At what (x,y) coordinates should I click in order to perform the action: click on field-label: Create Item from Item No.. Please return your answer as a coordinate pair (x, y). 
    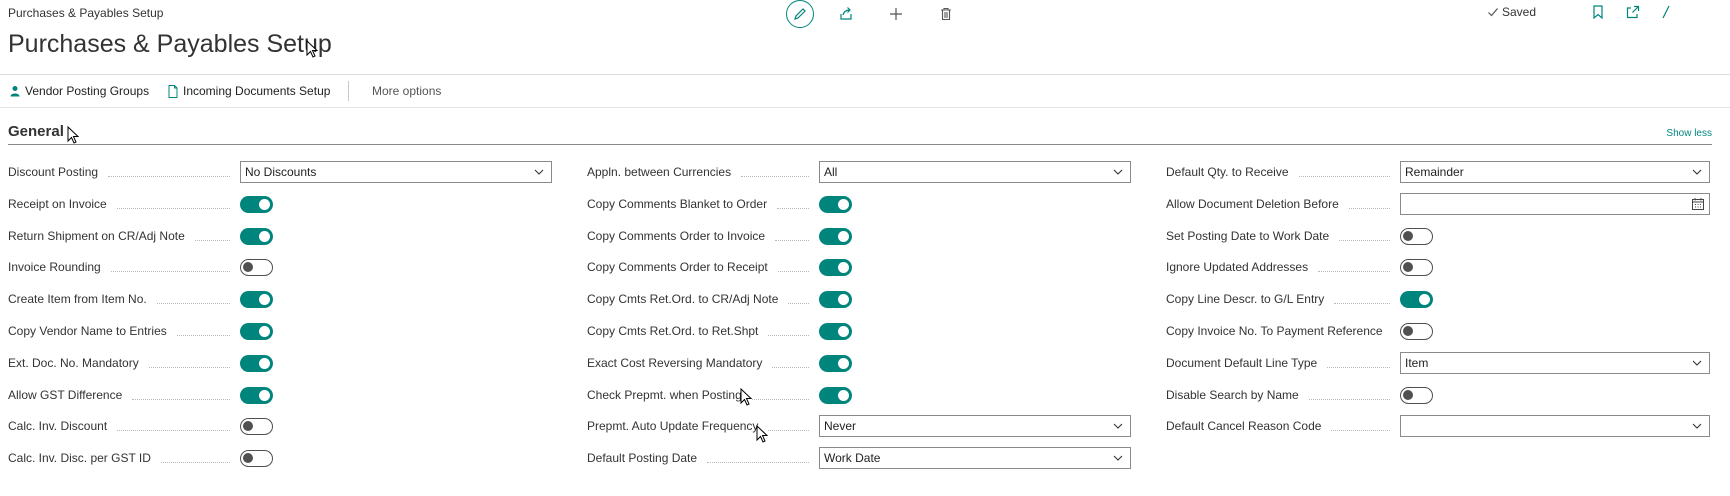
    Looking at the image, I should click on (77, 299).